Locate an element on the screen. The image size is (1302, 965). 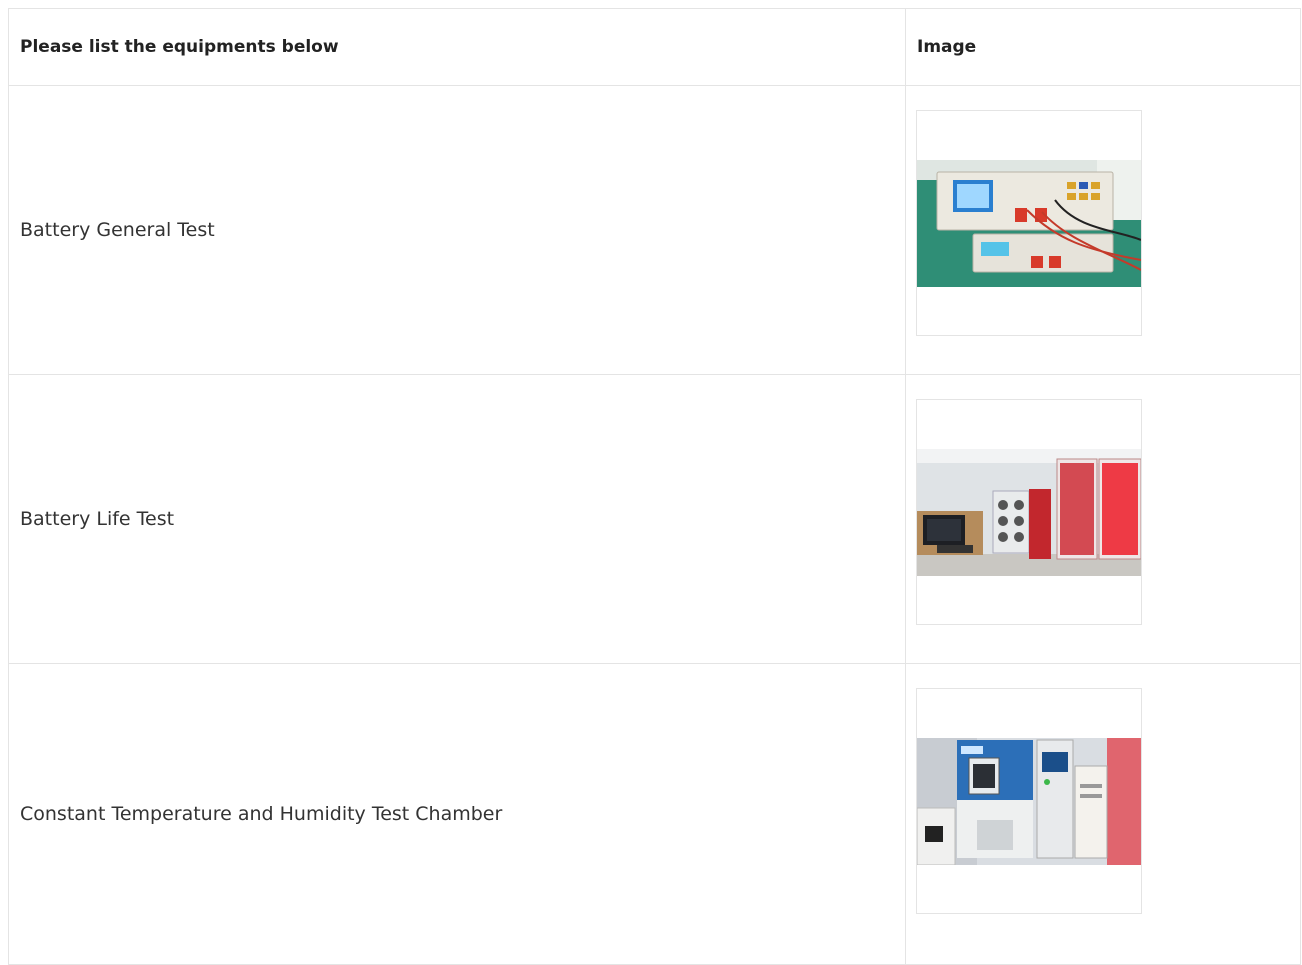
battery-tester-image is located at coordinates (1029, 223).